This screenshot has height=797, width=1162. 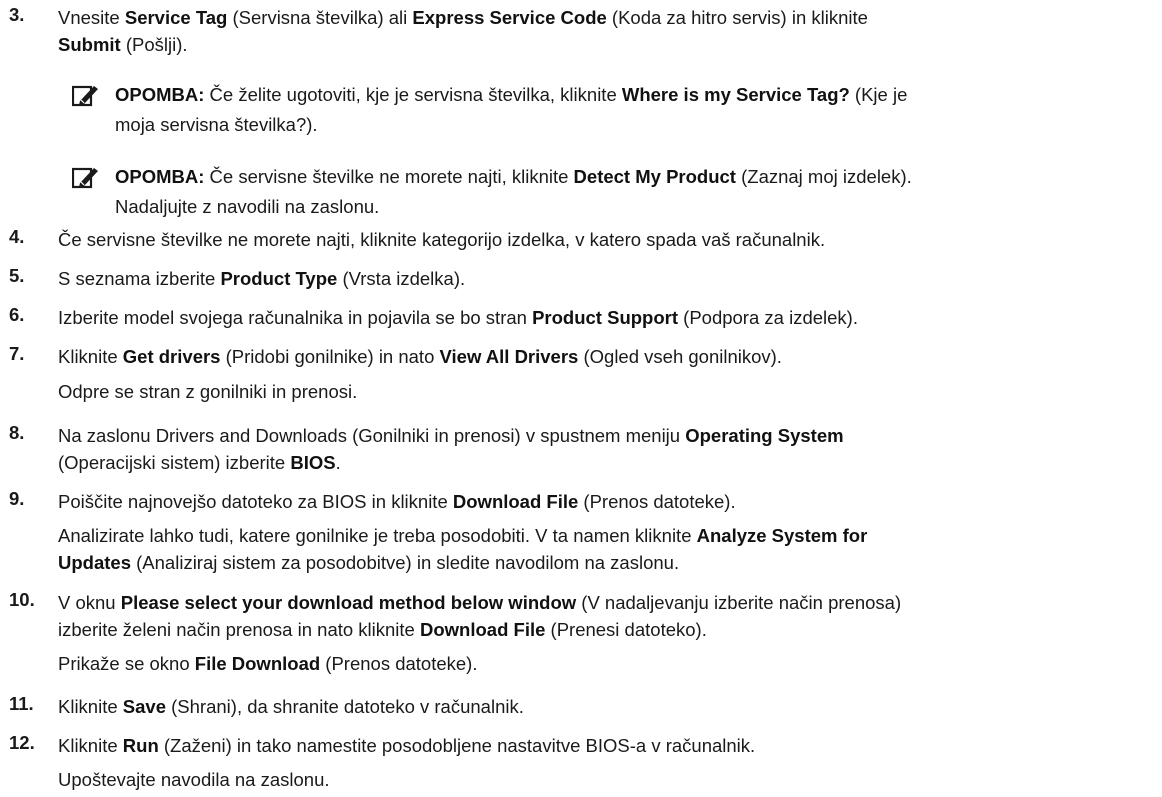 What do you see at coordinates (17, 14) in the screenshot?
I see `step-number: 3.` at bounding box center [17, 14].